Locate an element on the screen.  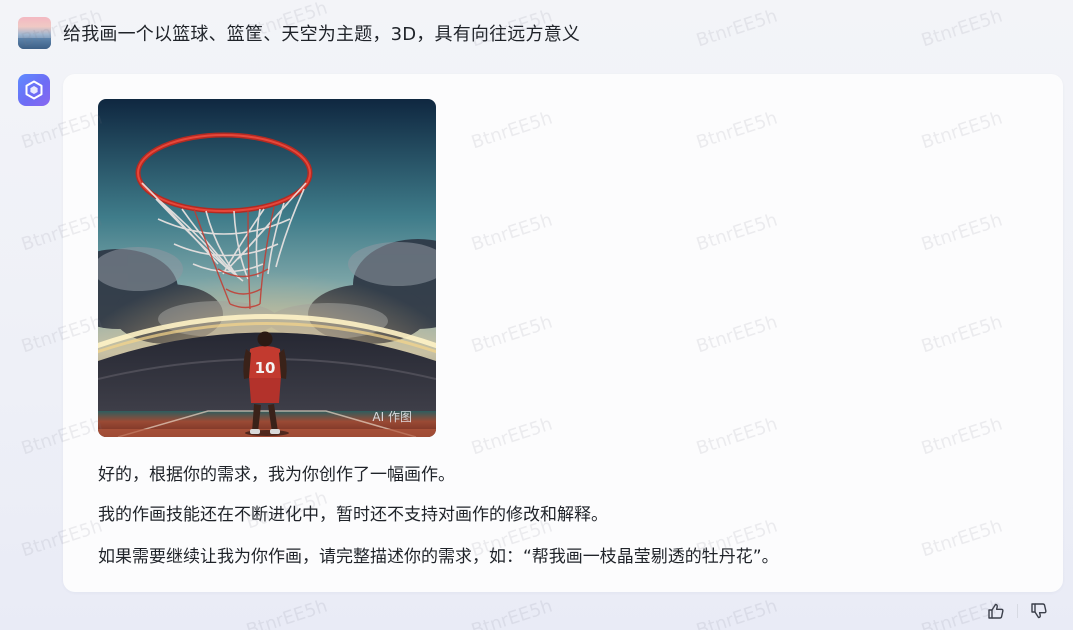
assistant-logo-icon is located at coordinates (34, 90).